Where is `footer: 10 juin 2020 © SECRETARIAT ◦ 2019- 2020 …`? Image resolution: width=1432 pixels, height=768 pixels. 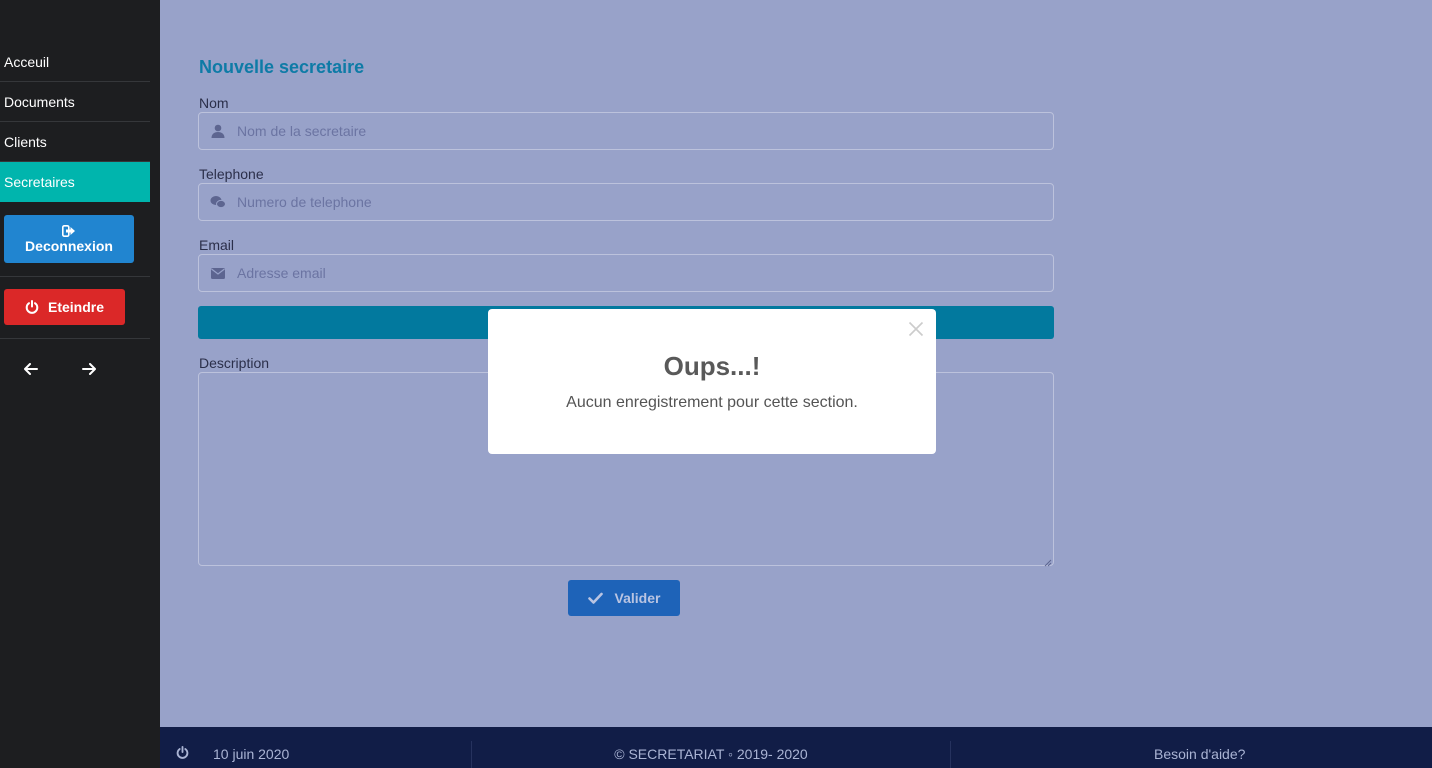 footer: 10 juin 2020 © SECRETARIAT ◦ 2019- 2020 … is located at coordinates (796, 747).